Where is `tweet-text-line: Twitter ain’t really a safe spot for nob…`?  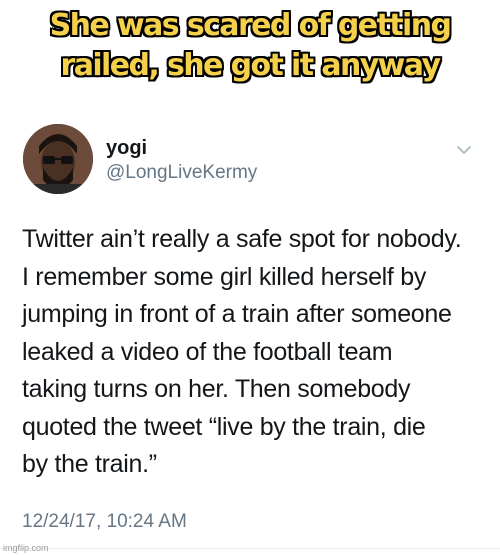
tweet-text-line: Twitter ain’t really a safe spot for nob… is located at coordinates (242, 239).